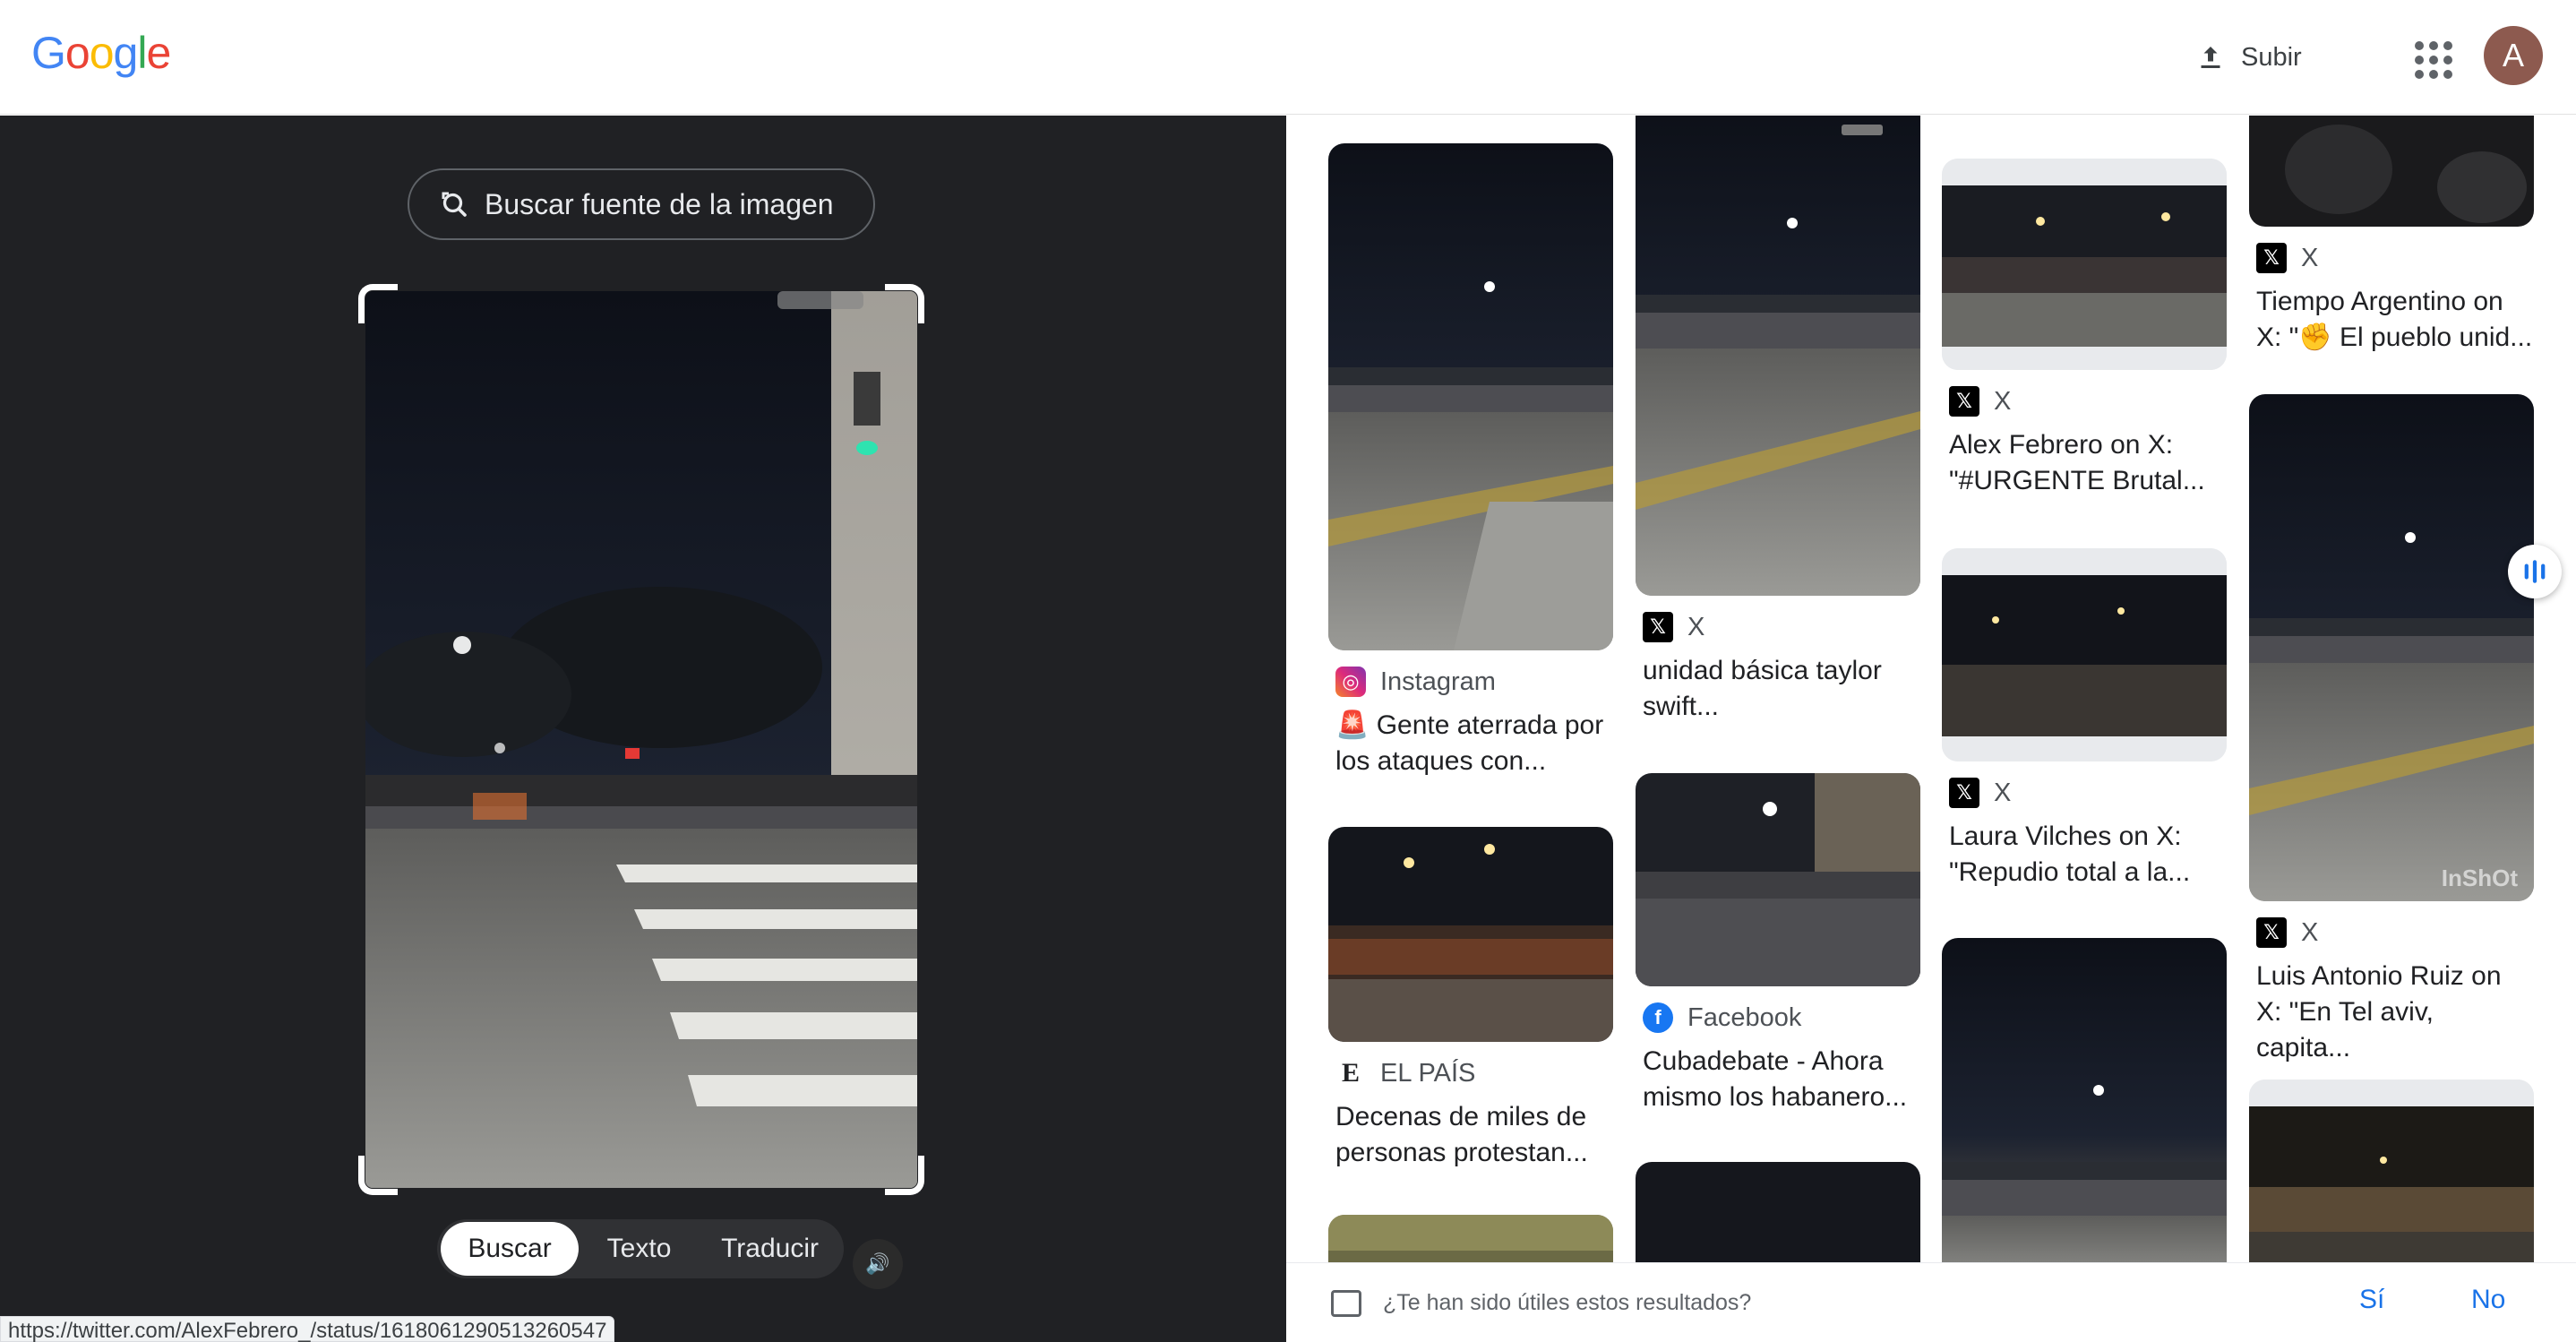 The width and height of the screenshot is (2576, 1342). What do you see at coordinates (1428, 1073) in the screenshot?
I see `result-source-name: EL PAÍS` at bounding box center [1428, 1073].